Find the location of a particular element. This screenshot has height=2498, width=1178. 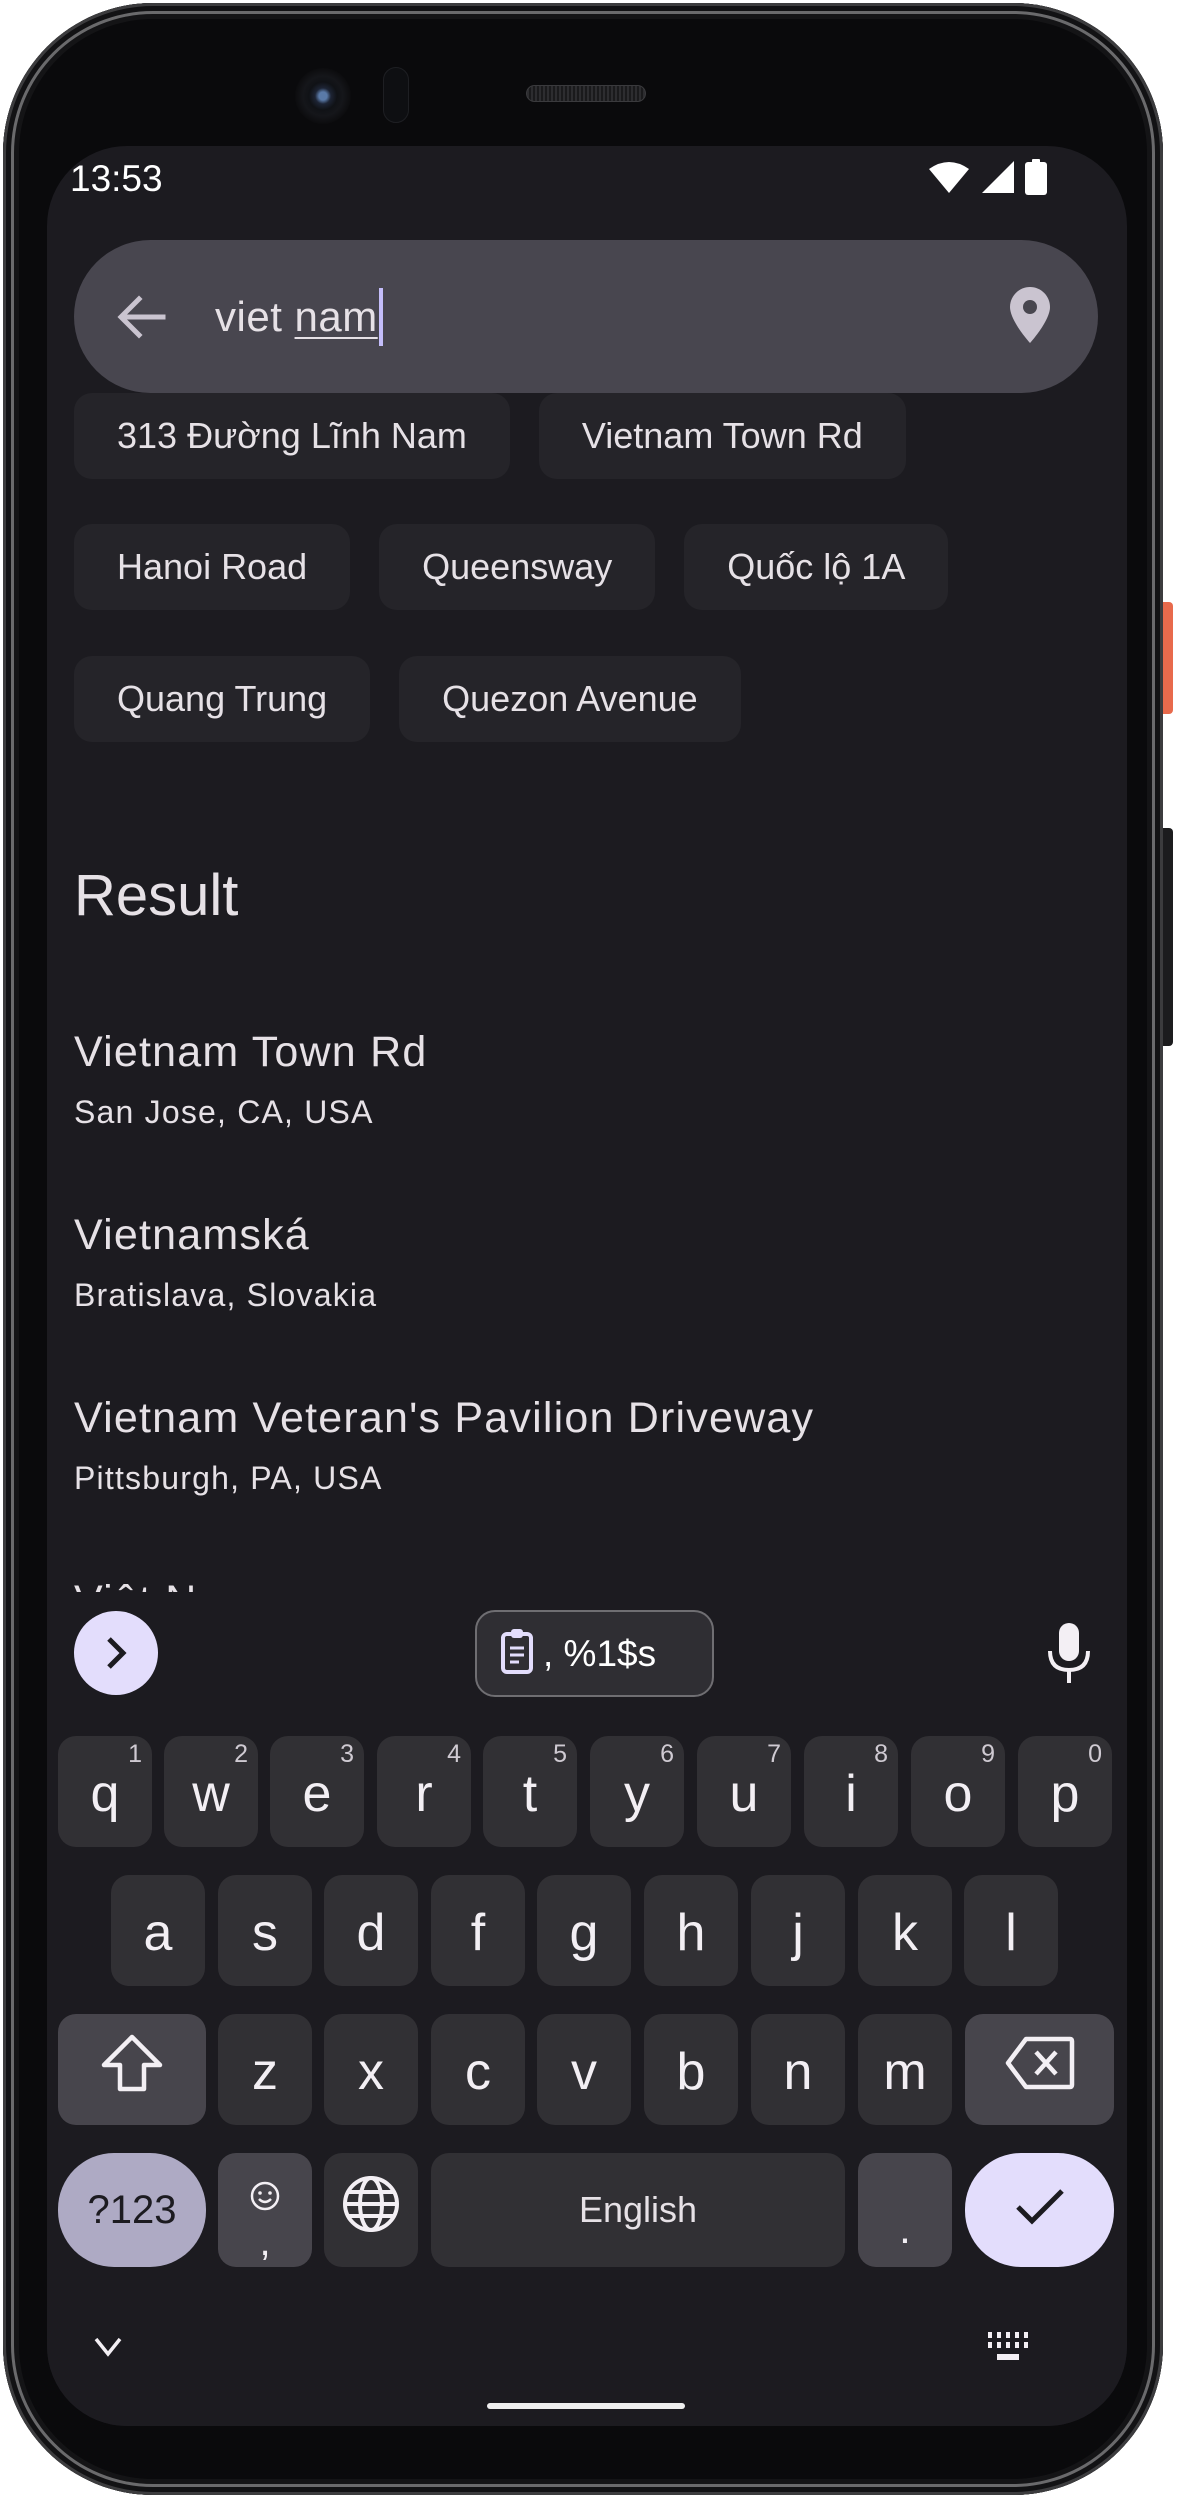

key-c: c is located at coordinates (478, 2069).